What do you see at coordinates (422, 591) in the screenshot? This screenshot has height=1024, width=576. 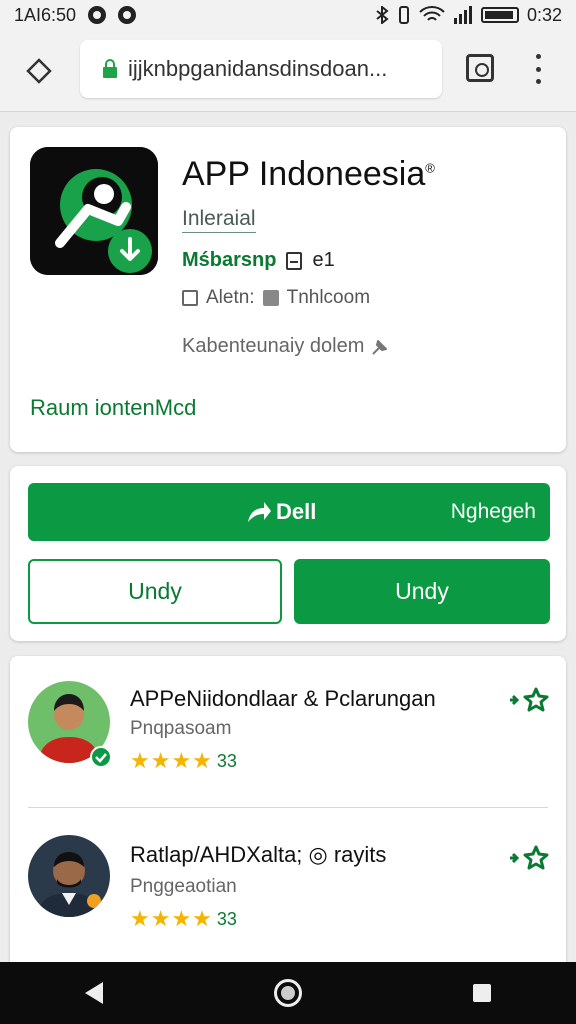 I see `fill-button: Undy` at bounding box center [422, 591].